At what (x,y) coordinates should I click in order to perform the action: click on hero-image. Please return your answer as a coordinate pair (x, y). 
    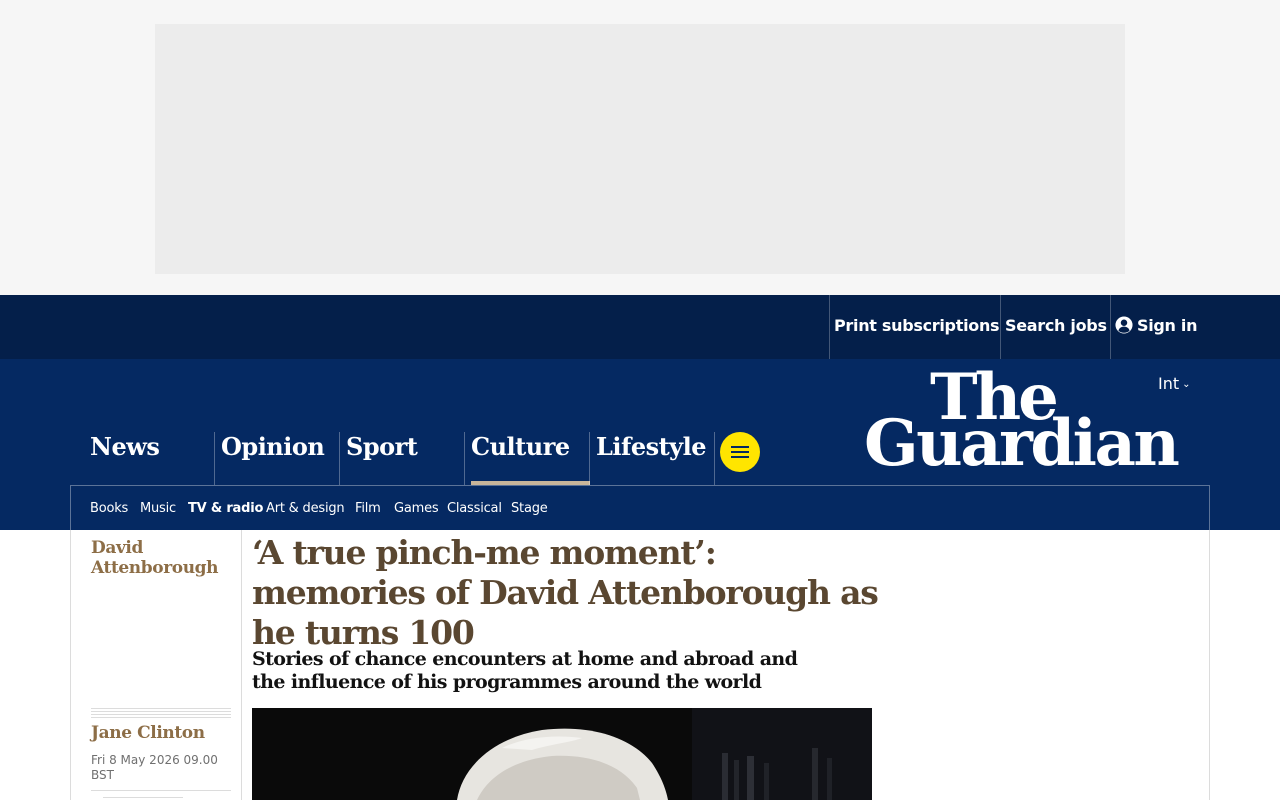
    Looking at the image, I should click on (562, 754).